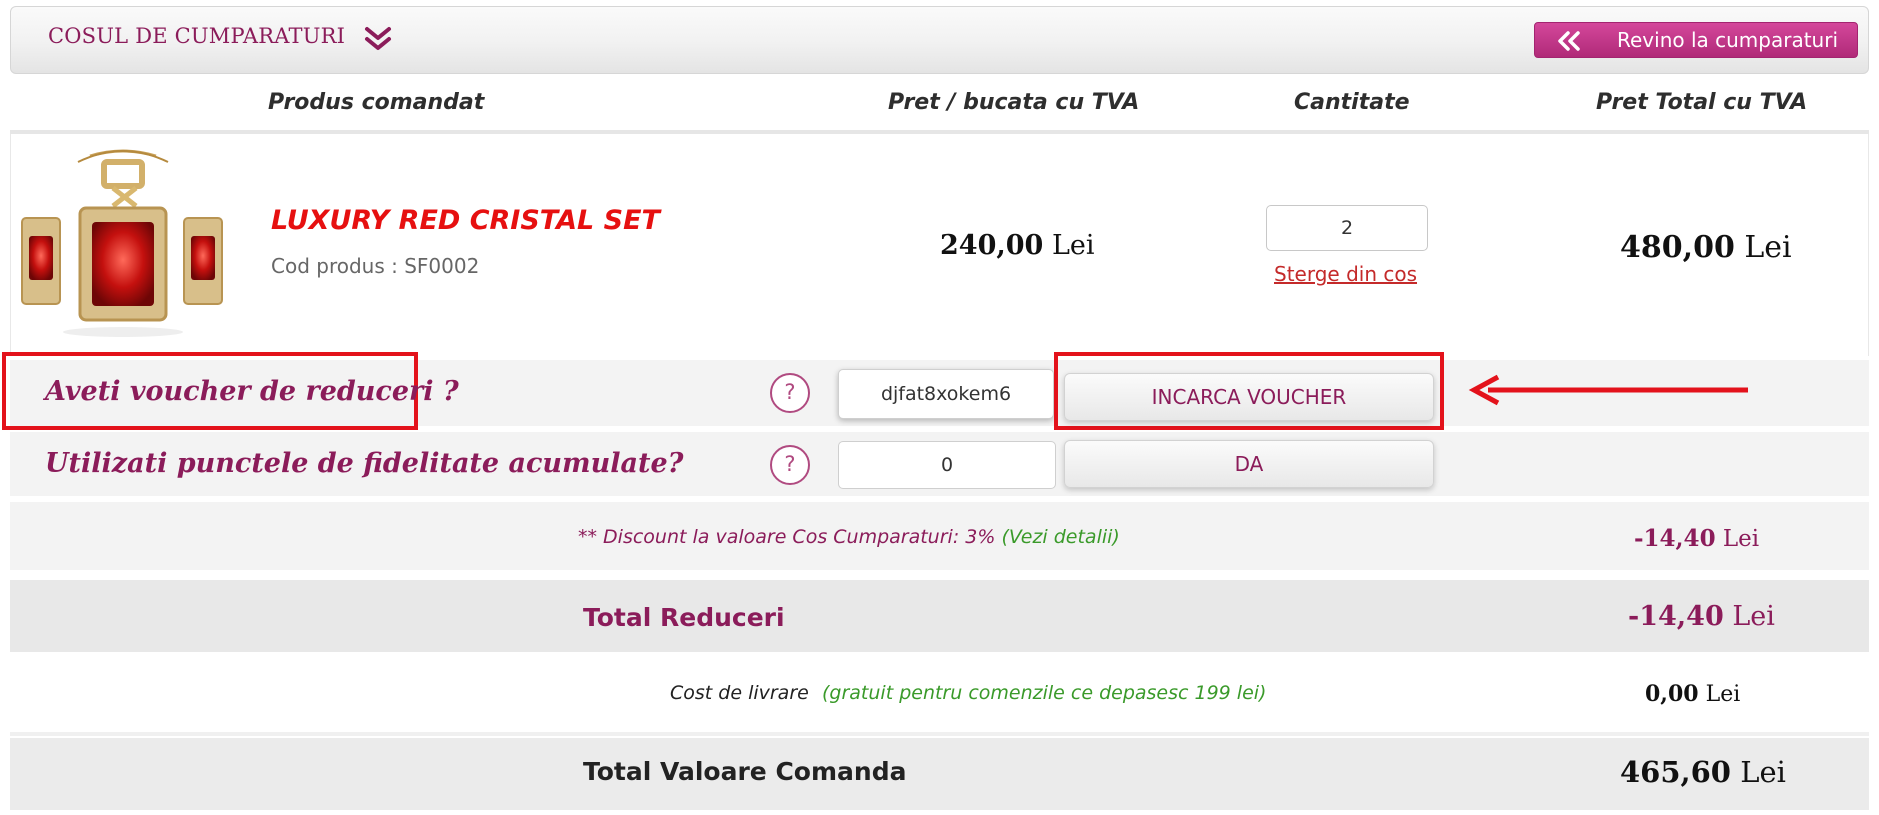 This screenshot has width=1879, height=815. I want to click on total-discounts-amount: -14,40 Lei, so click(1701, 616).